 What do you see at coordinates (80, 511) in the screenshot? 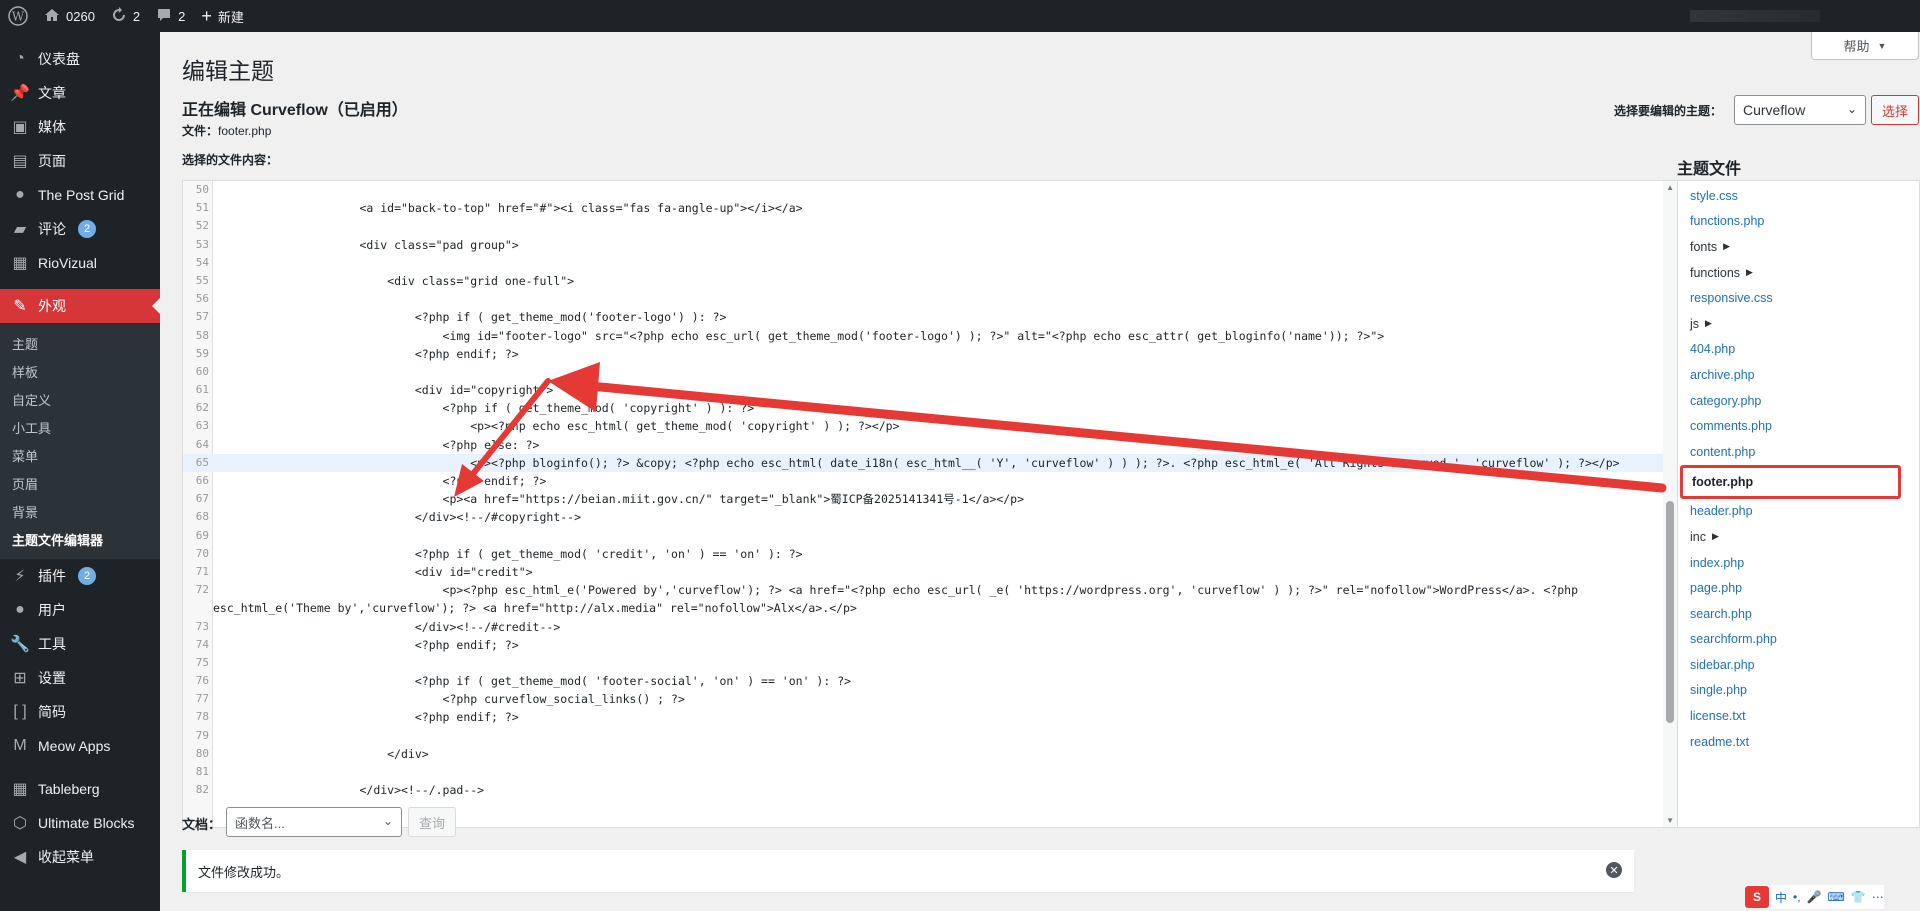
I see `submenu-item: 背景` at bounding box center [80, 511].